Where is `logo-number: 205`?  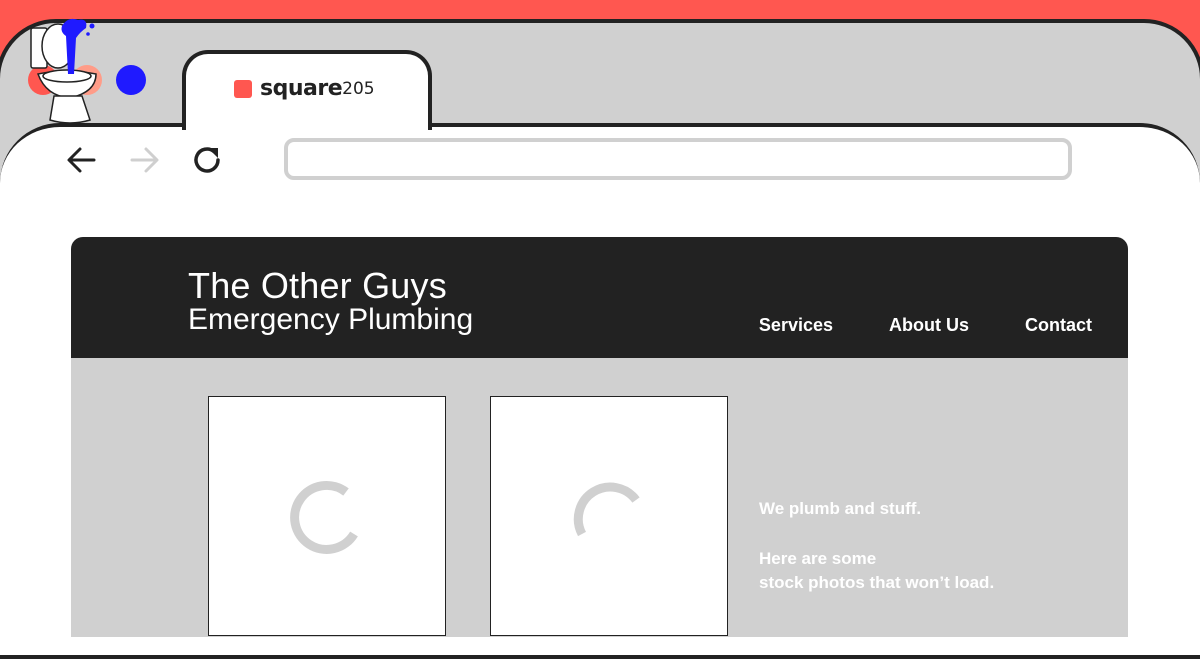
logo-number: 205 is located at coordinates (358, 88).